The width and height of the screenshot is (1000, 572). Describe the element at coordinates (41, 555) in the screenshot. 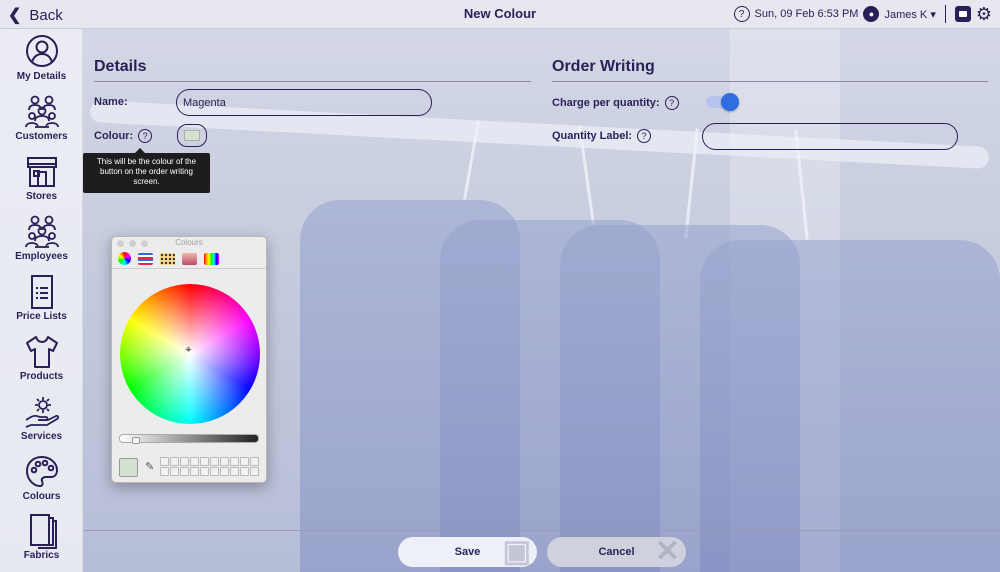

I see `sidebar-item-label: Fabrics` at that location.